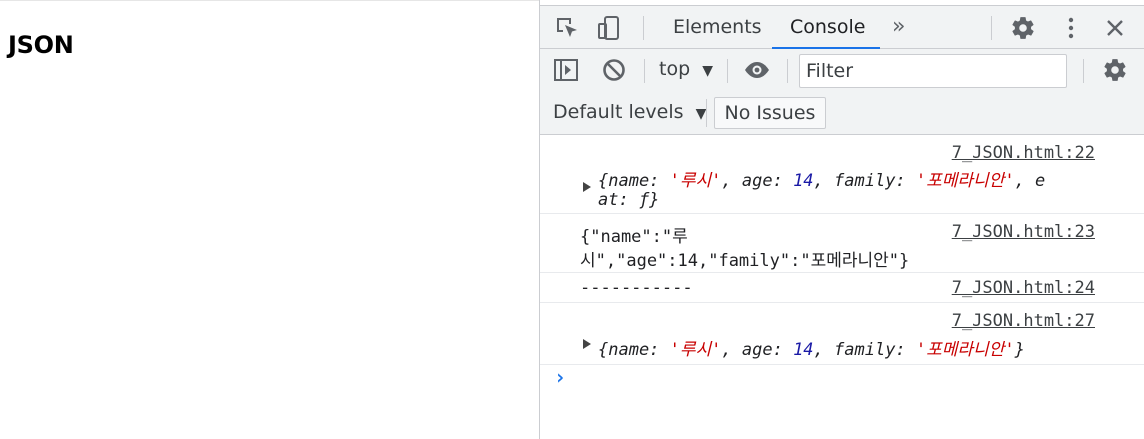  What do you see at coordinates (1071, 28) in the screenshot?
I see `more-options-icon` at bounding box center [1071, 28].